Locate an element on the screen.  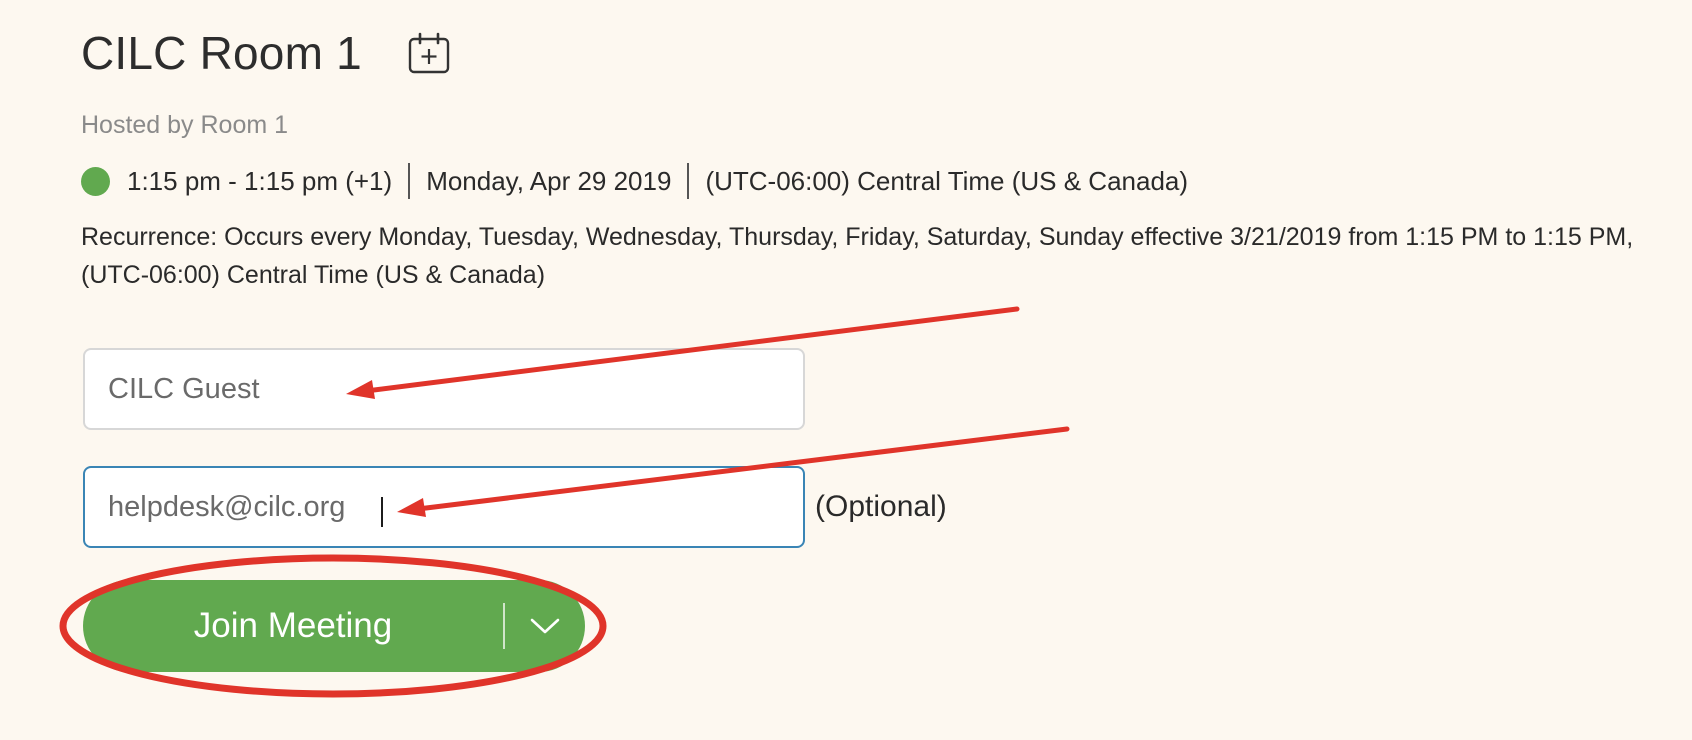
meeting-title: CILC Room 1 is located at coordinates (221, 53).